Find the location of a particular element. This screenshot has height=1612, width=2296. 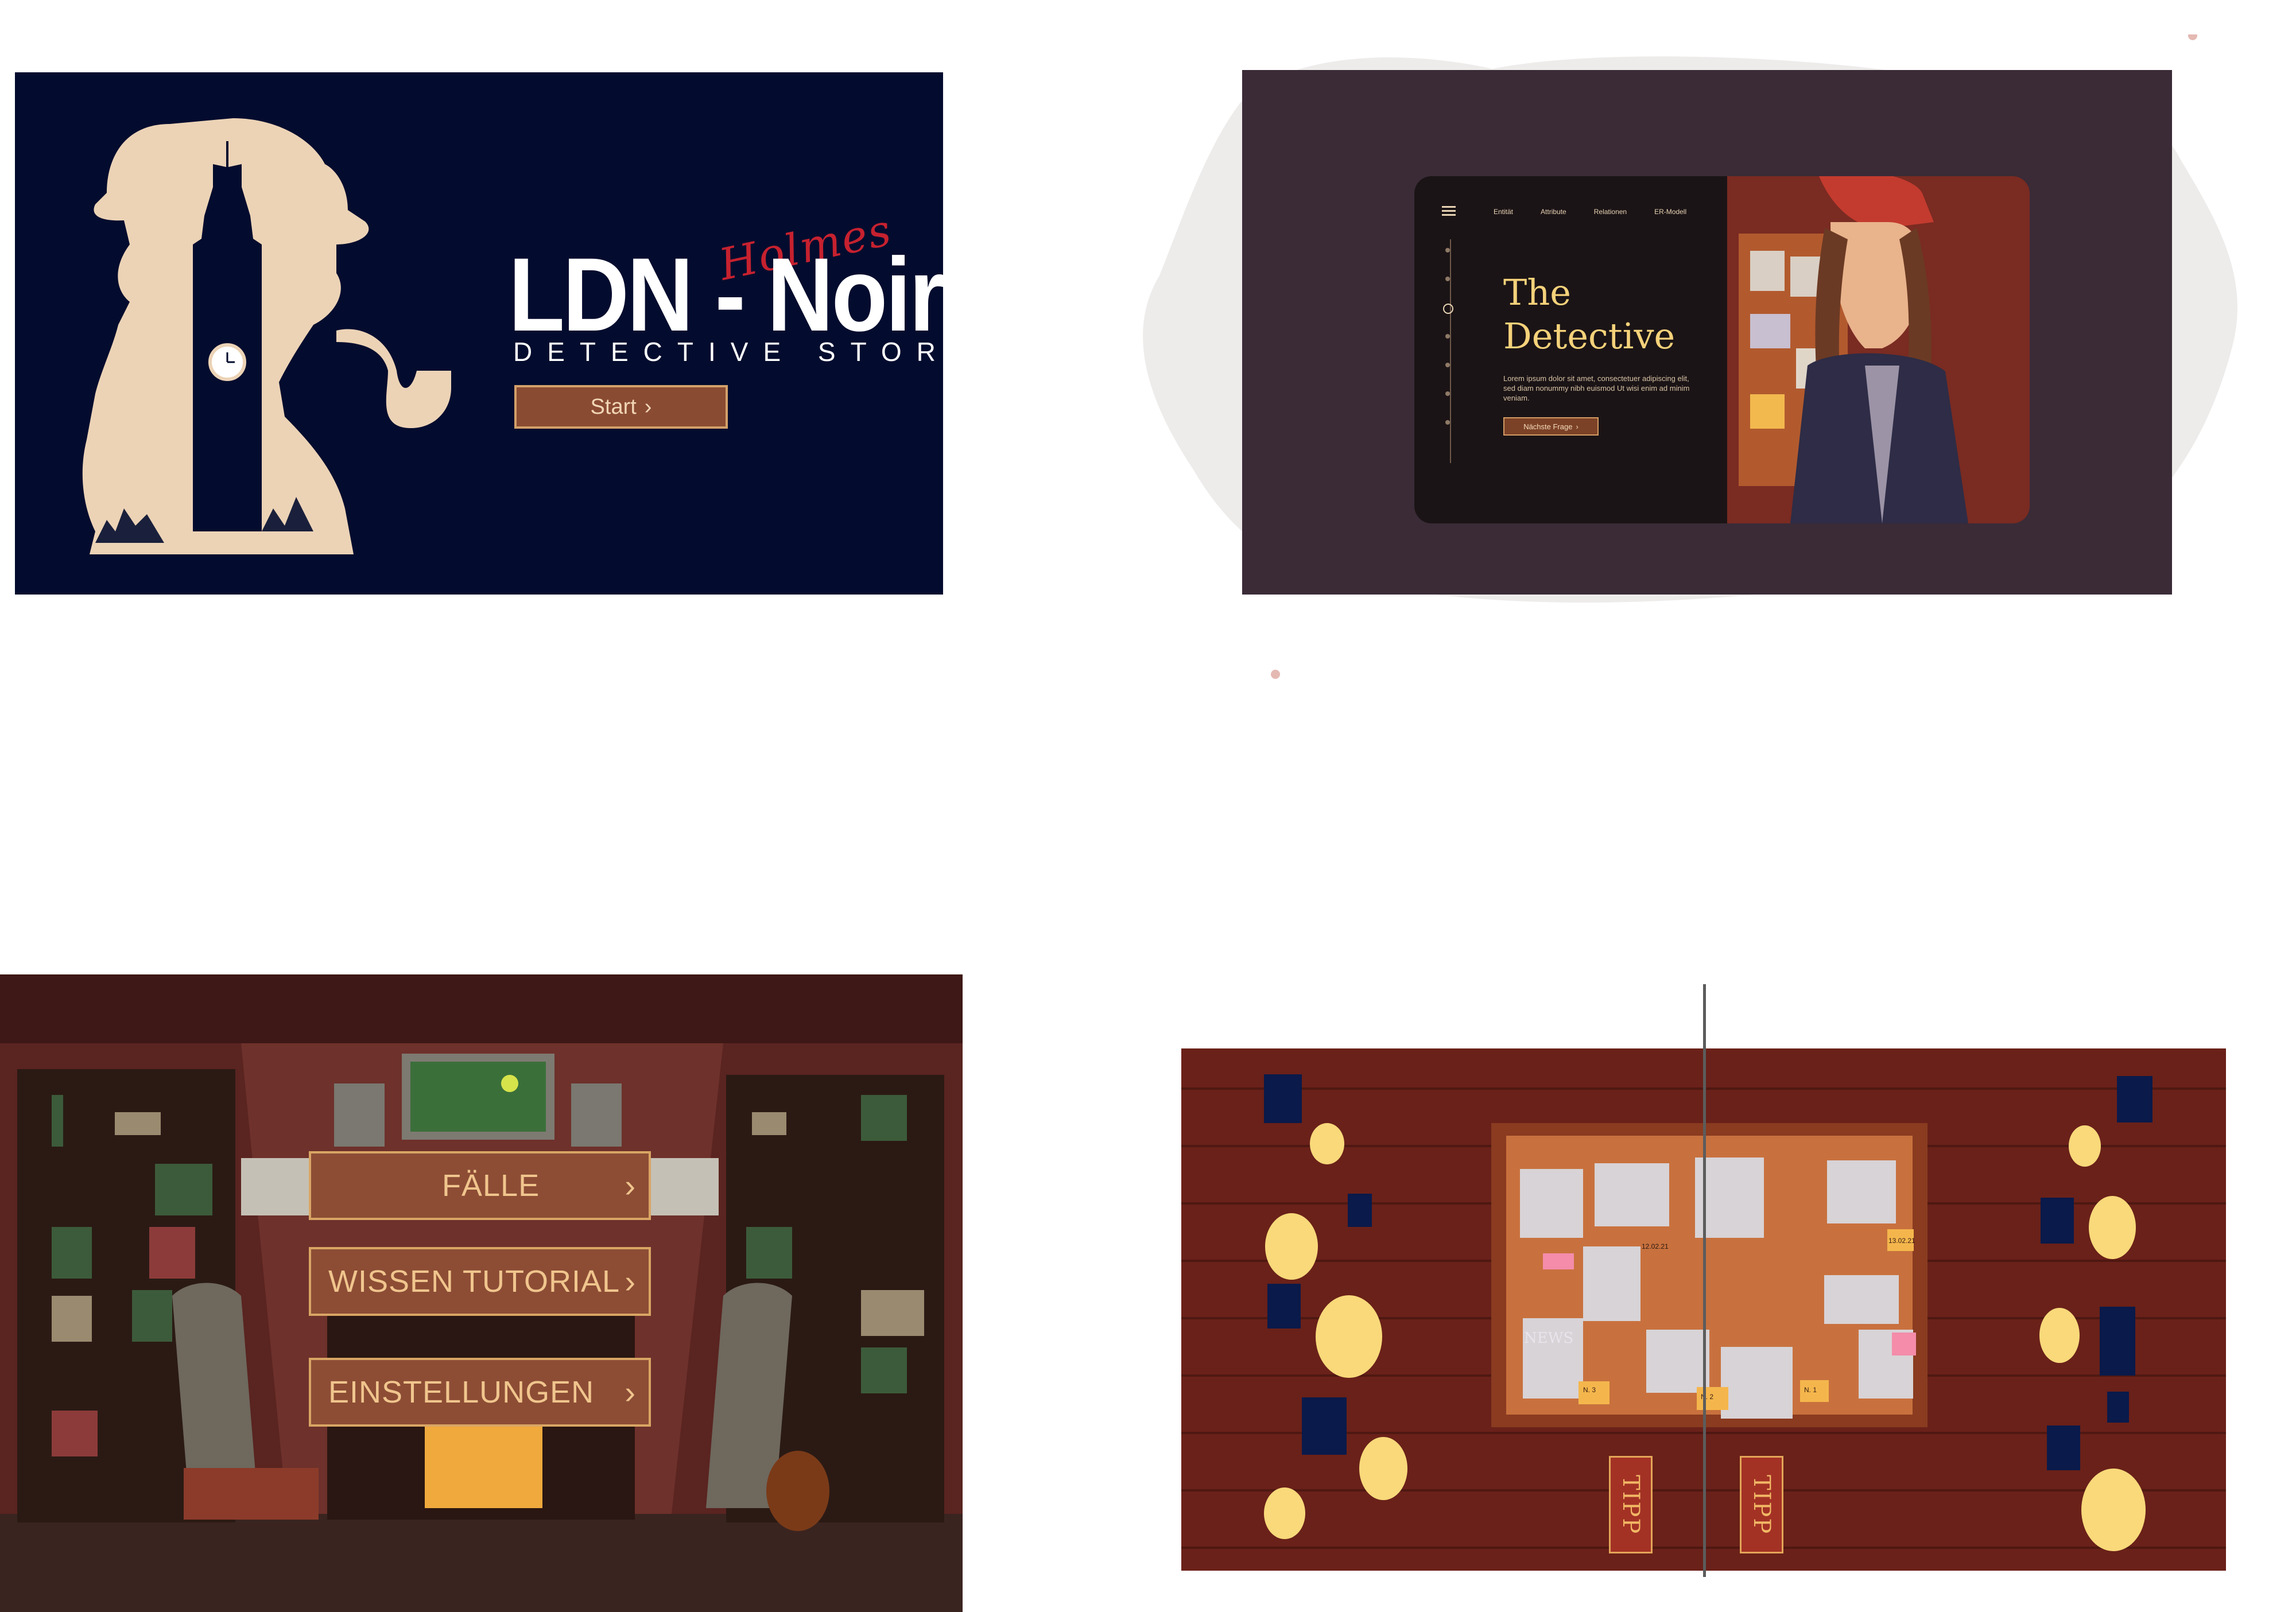

top-nav: Entität Attribute Relationen ER-Modell is located at coordinates (1590, 212).